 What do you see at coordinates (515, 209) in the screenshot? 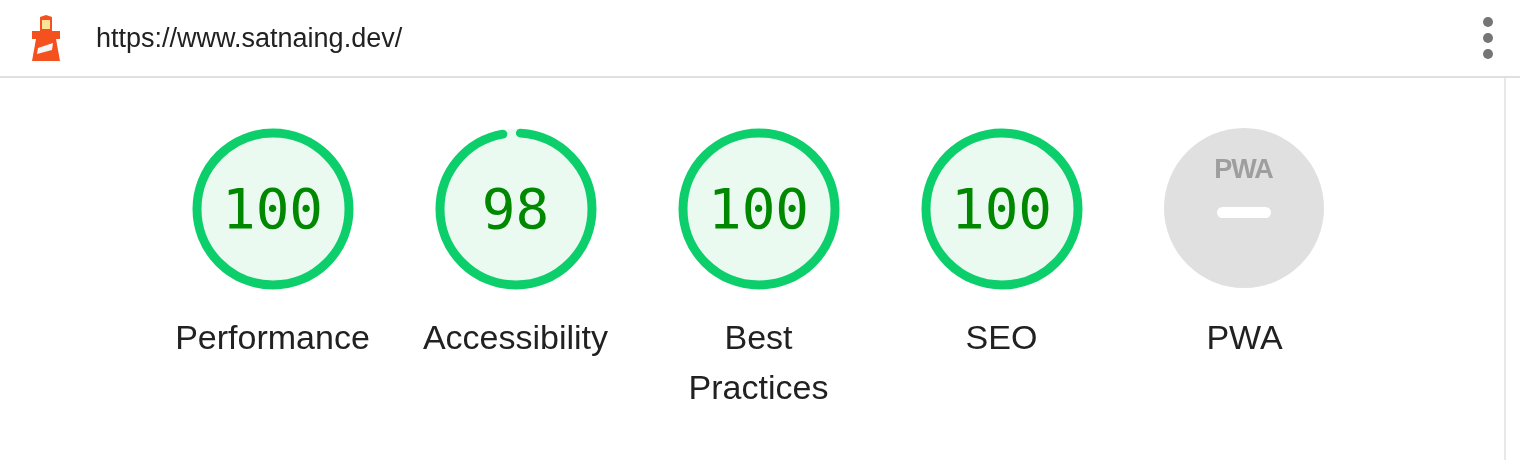
I see `score-value: 98` at bounding box center [515, 209].